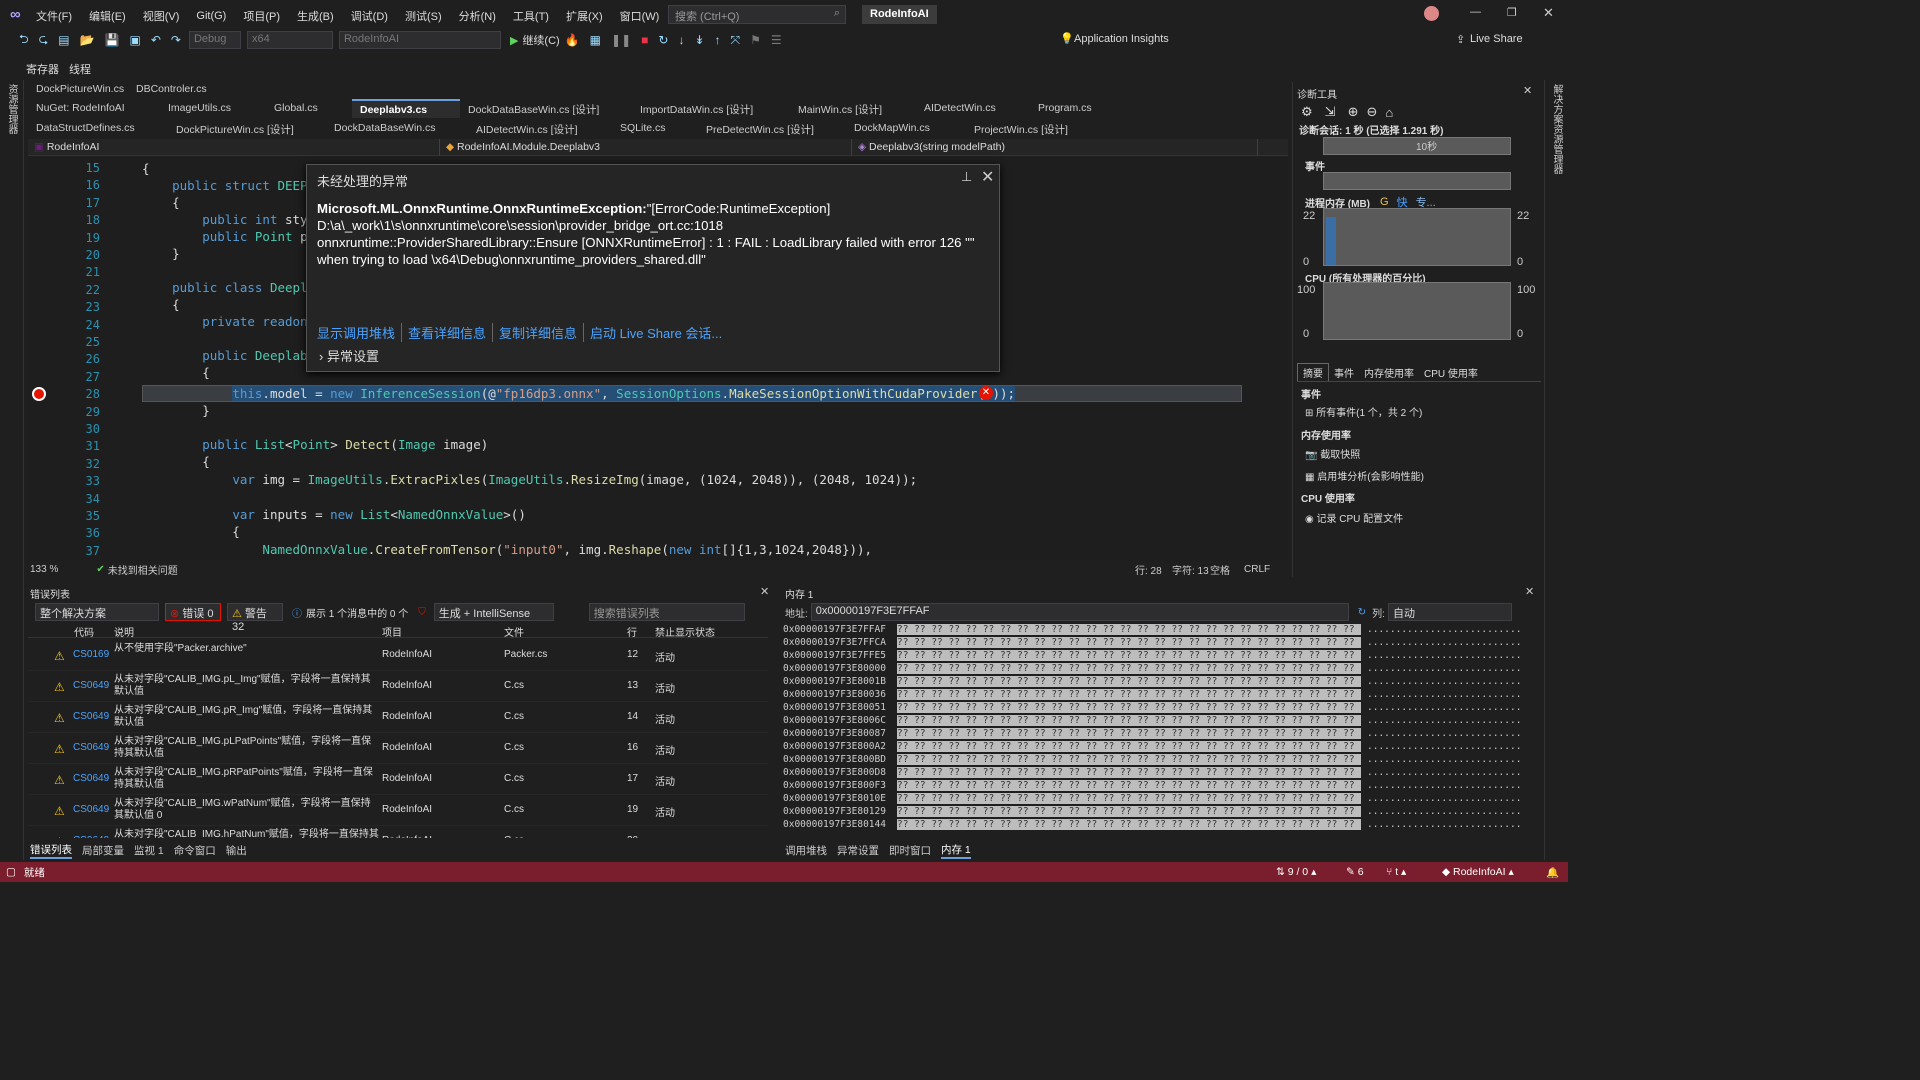 The width and height of the screenshot is (1920, 1080). What do you see at coordinates (107, 16) in the screenshot?
I see `menu-item: 编辑(E)` at bounding box center [107, 16].